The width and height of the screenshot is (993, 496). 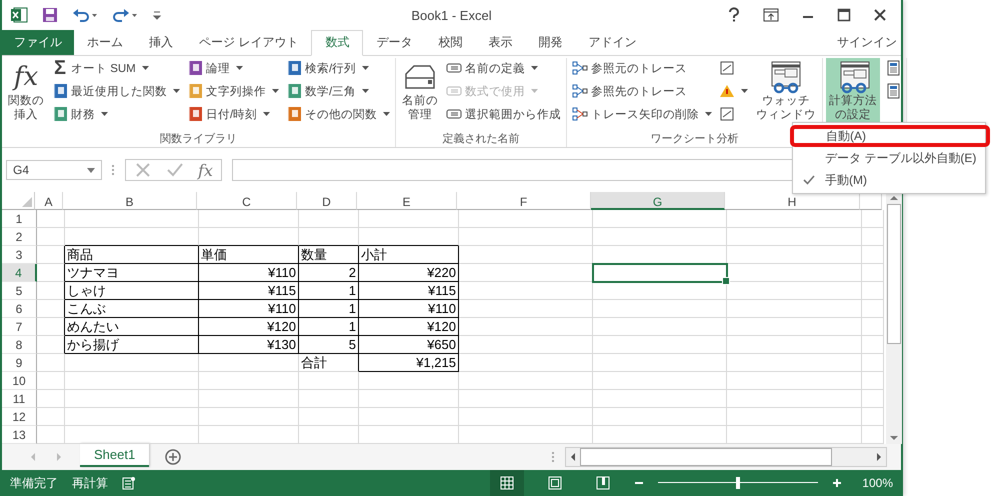 I want to click on next-sheet-icon, so click(x=59, y=457).